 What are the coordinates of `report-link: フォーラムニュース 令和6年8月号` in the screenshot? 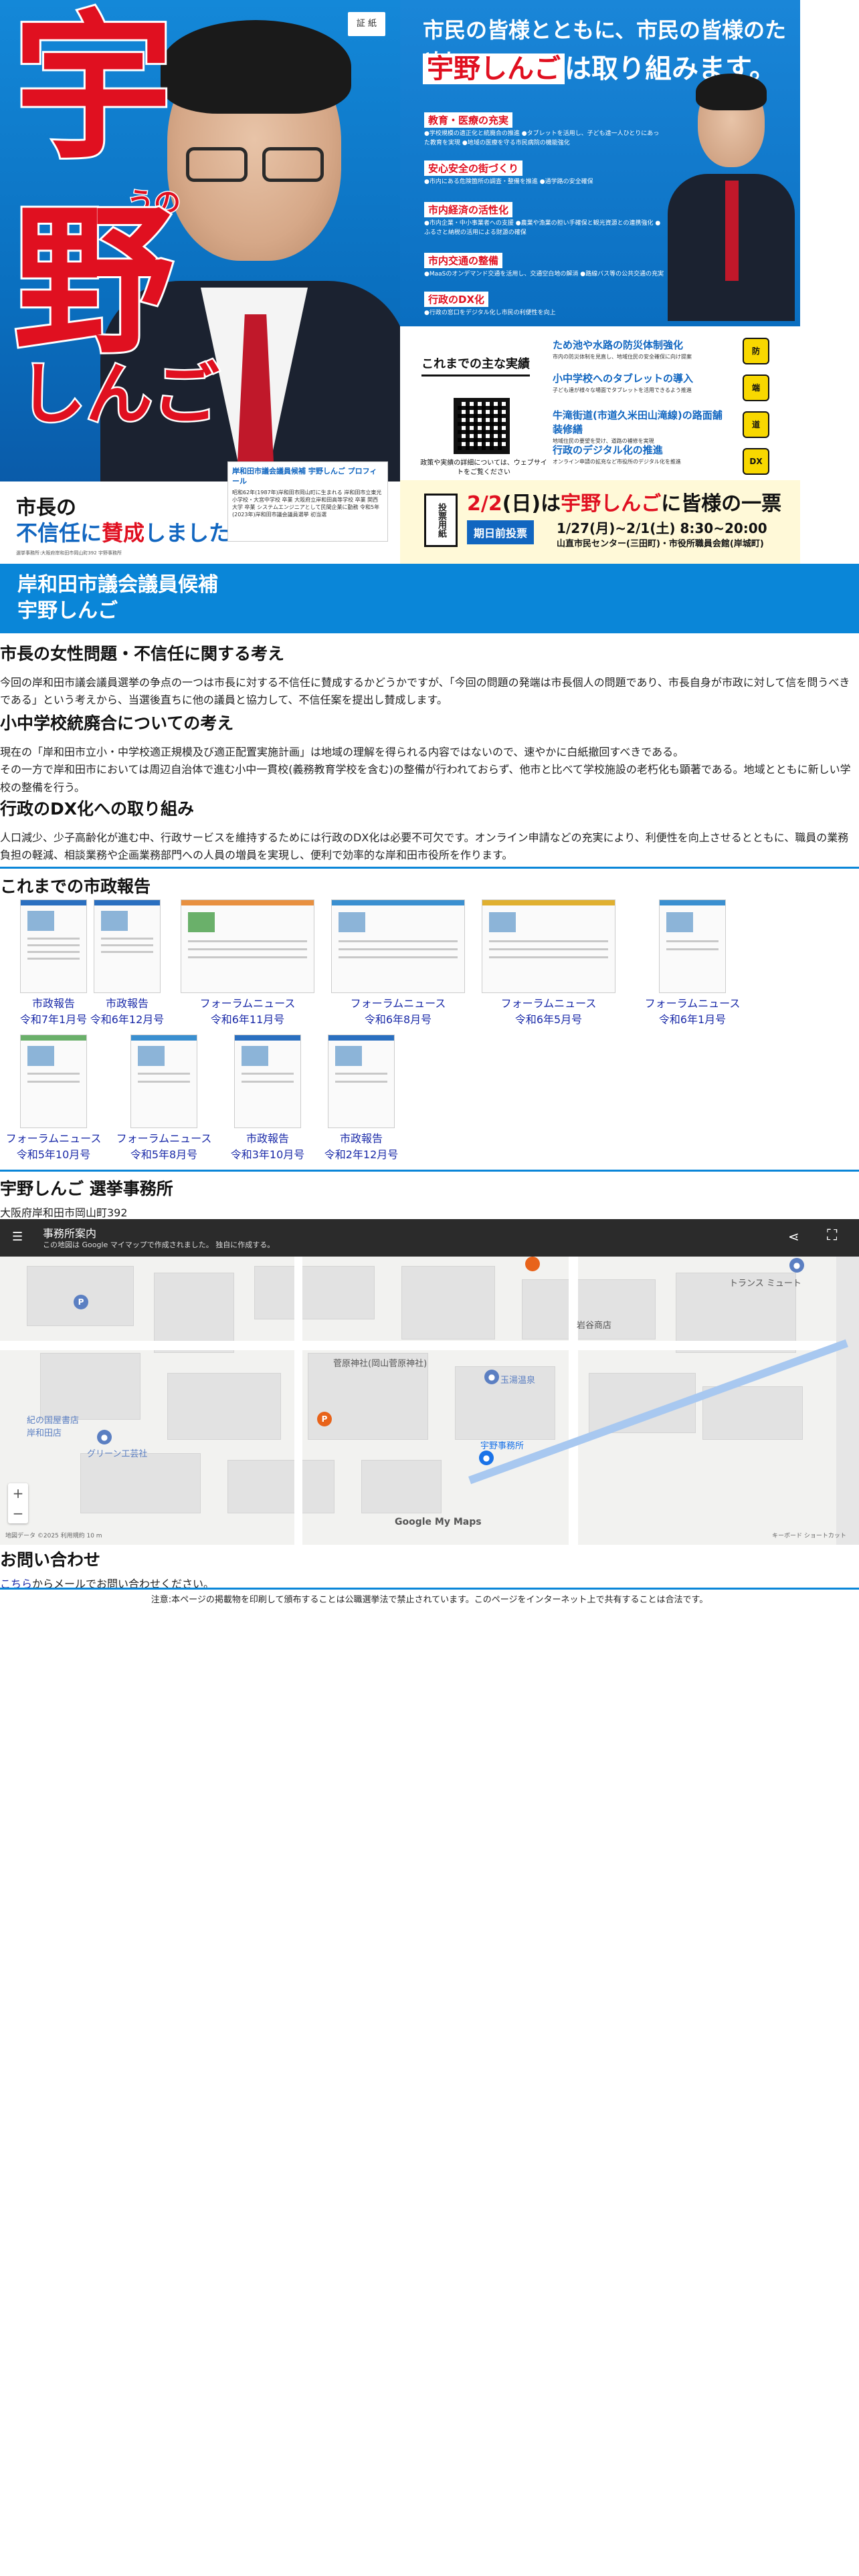 It's located at (398, 963).